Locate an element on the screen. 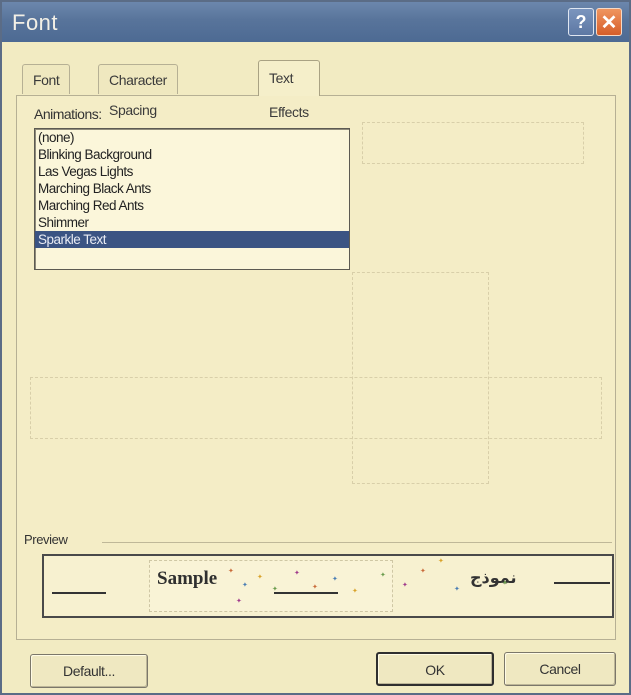  cancel-button: Cancel is located at coordinates (560, 669).